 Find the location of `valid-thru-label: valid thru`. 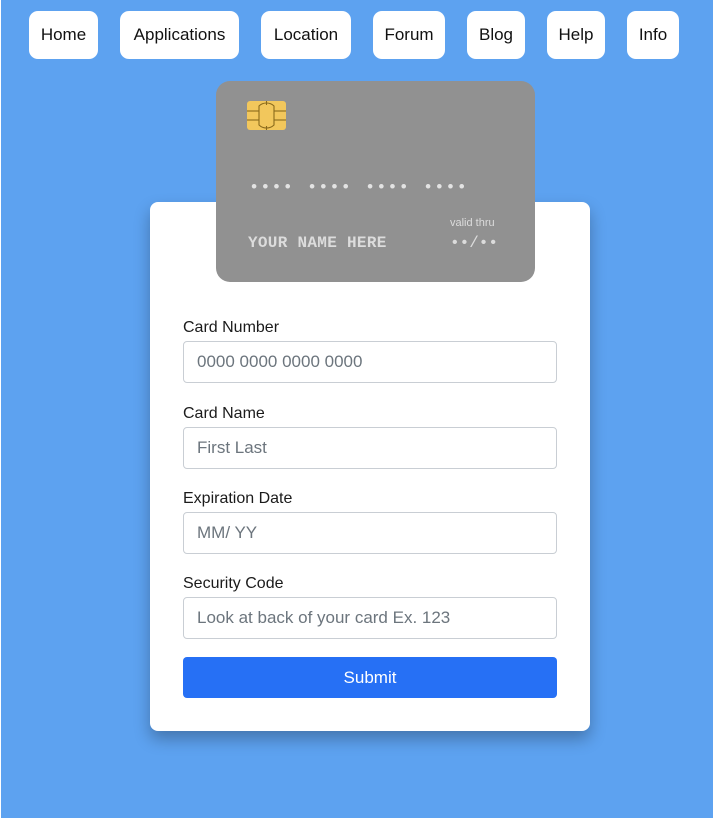

valid-thru-label: valid thru is located at coordinates (472, 223).